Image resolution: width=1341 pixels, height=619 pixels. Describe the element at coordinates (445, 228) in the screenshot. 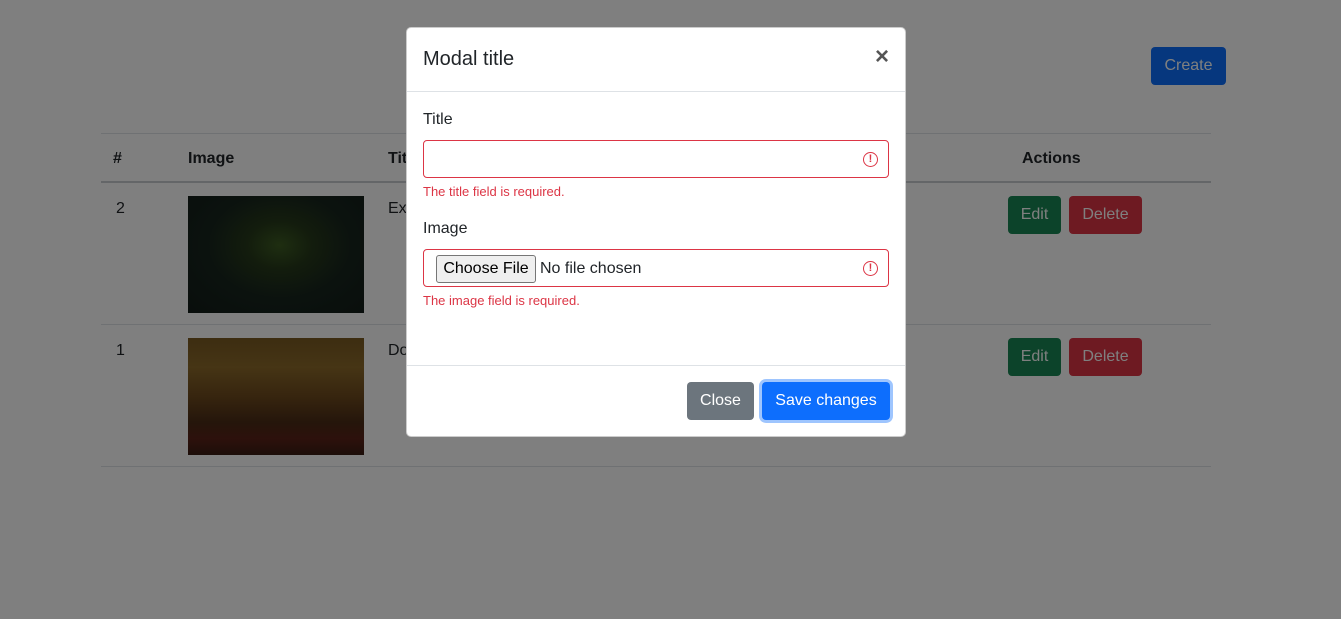

I see `image-field-label: Image` at that location.